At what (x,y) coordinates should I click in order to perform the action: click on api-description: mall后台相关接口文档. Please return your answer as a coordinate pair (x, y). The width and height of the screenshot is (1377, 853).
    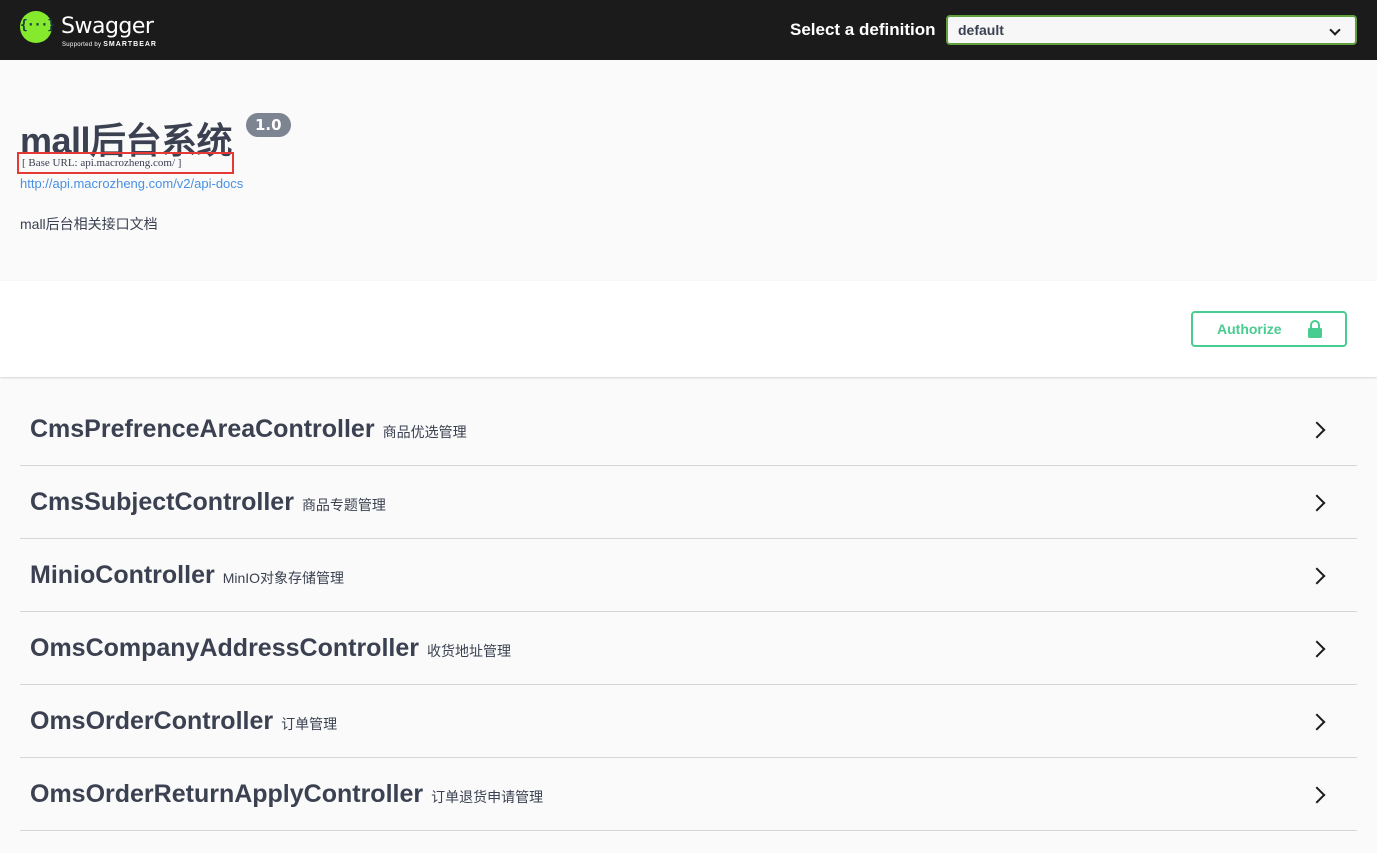
    Looking at the image, I should click on (89, 224).